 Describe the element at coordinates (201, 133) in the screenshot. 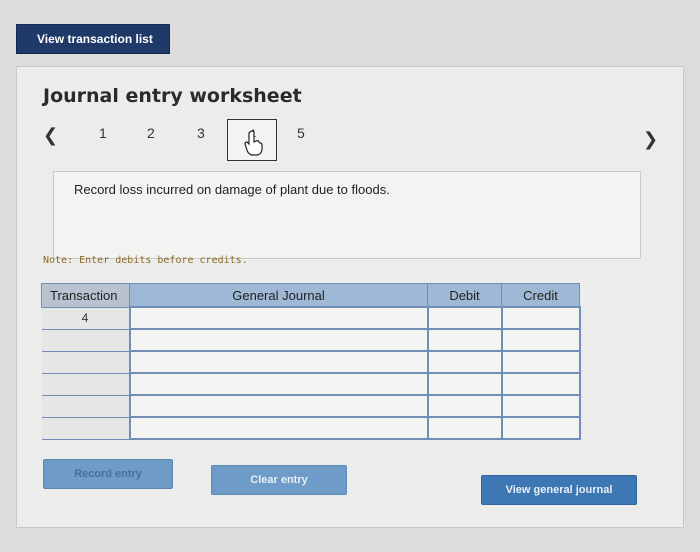

I see `page-3: 3` at that location.